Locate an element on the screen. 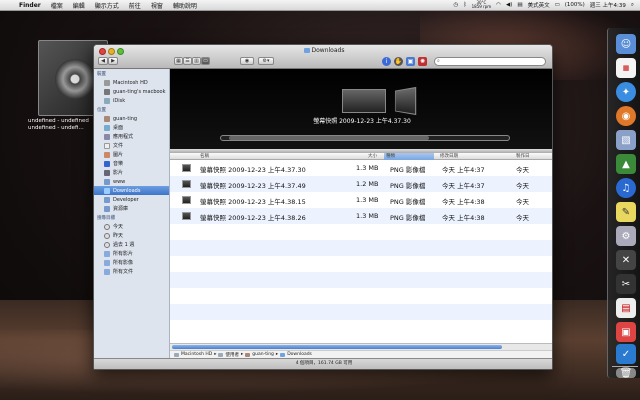 The width and height of the screenshot is (640, 400). safari-dock-icon: ✦ is located at coordinates (626, 92).